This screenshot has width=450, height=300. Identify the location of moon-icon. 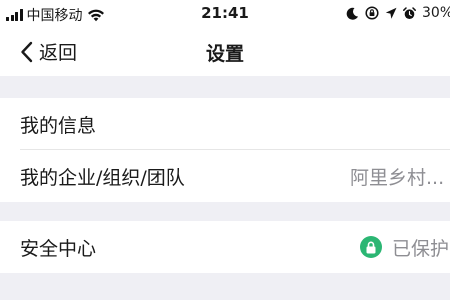
(352, 13).